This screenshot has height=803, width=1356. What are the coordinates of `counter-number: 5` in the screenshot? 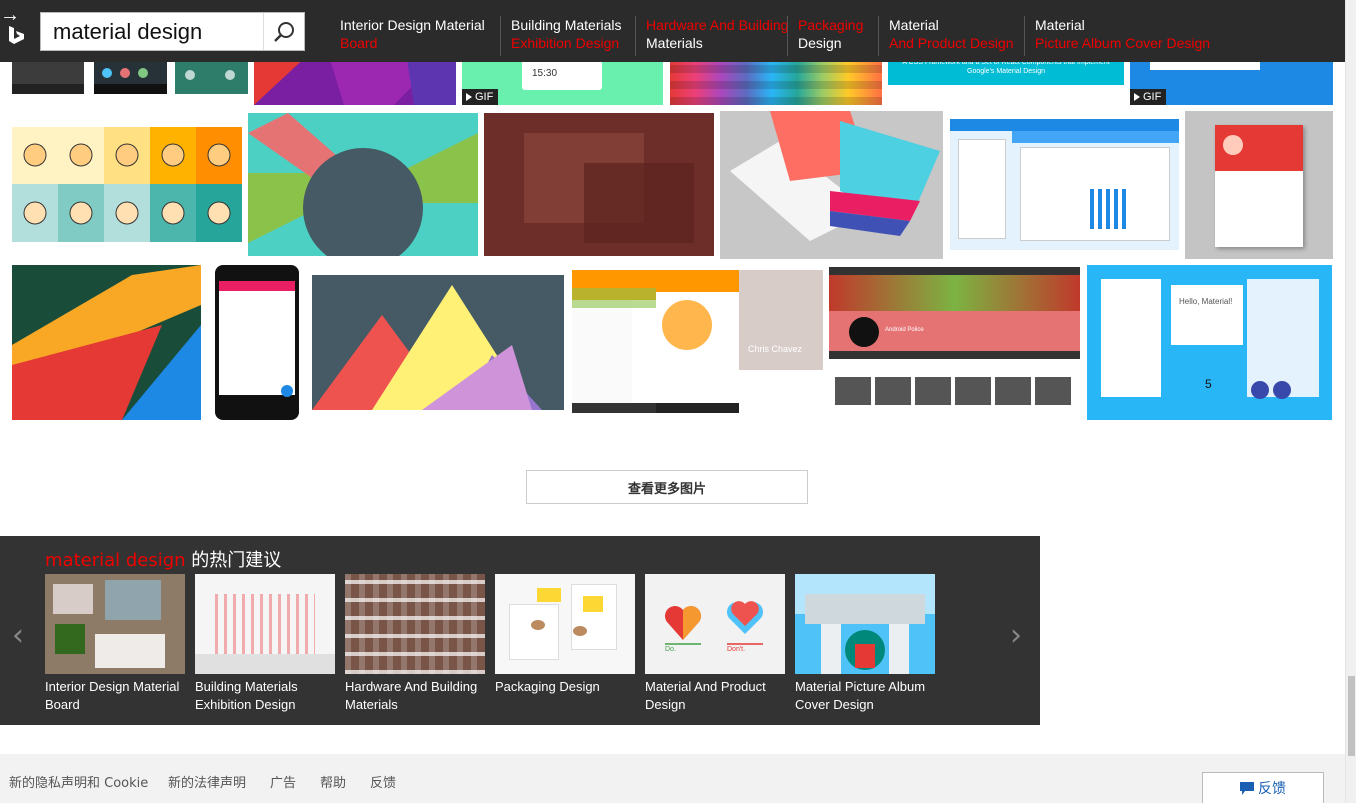 It's located at (1208, 384).